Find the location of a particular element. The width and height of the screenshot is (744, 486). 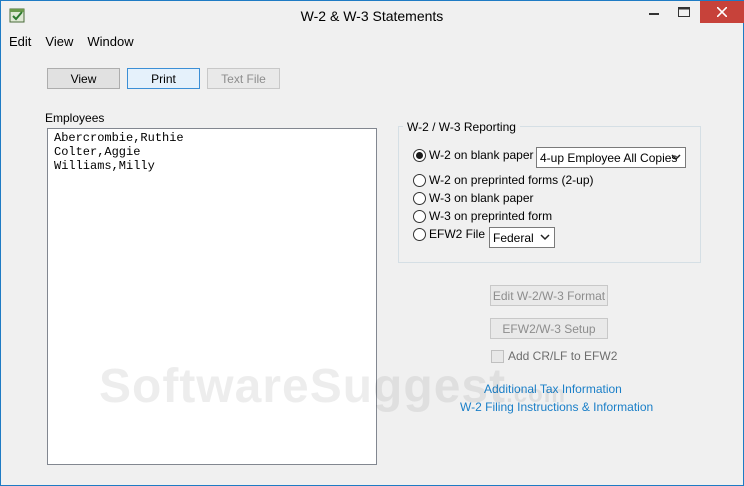

radio-w3-preprinted: W-3 on preprinted form is located at coordinates (482, 216).